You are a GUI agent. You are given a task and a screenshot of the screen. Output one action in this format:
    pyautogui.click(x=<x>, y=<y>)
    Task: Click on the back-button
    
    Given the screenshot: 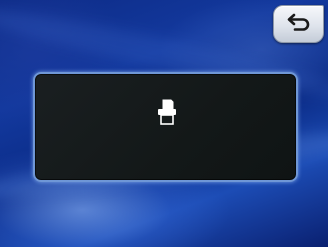 What is the action you would take?
    pyautogui.click(x=298, y=24)
    